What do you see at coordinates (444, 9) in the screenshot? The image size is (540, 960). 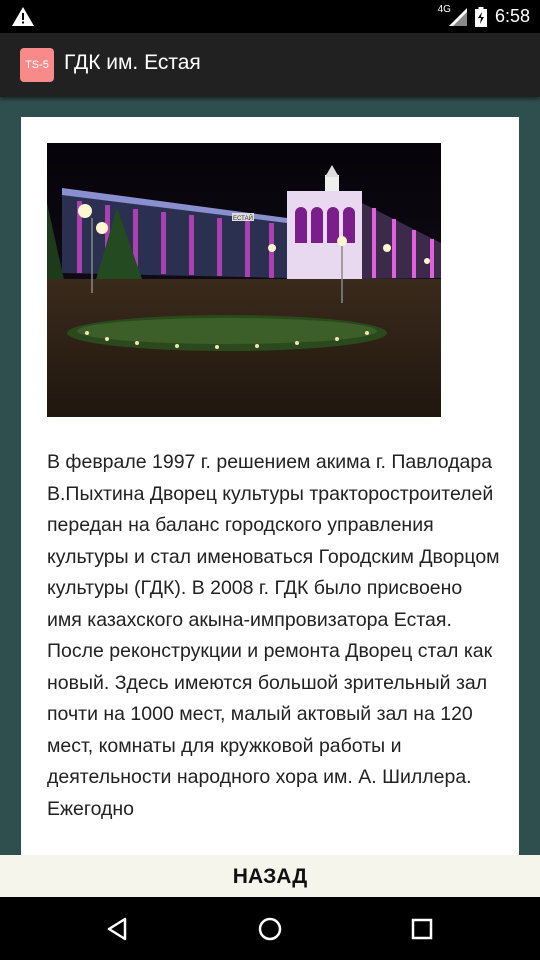 I see `network-label: 4G` at bounding box center [444, 9].